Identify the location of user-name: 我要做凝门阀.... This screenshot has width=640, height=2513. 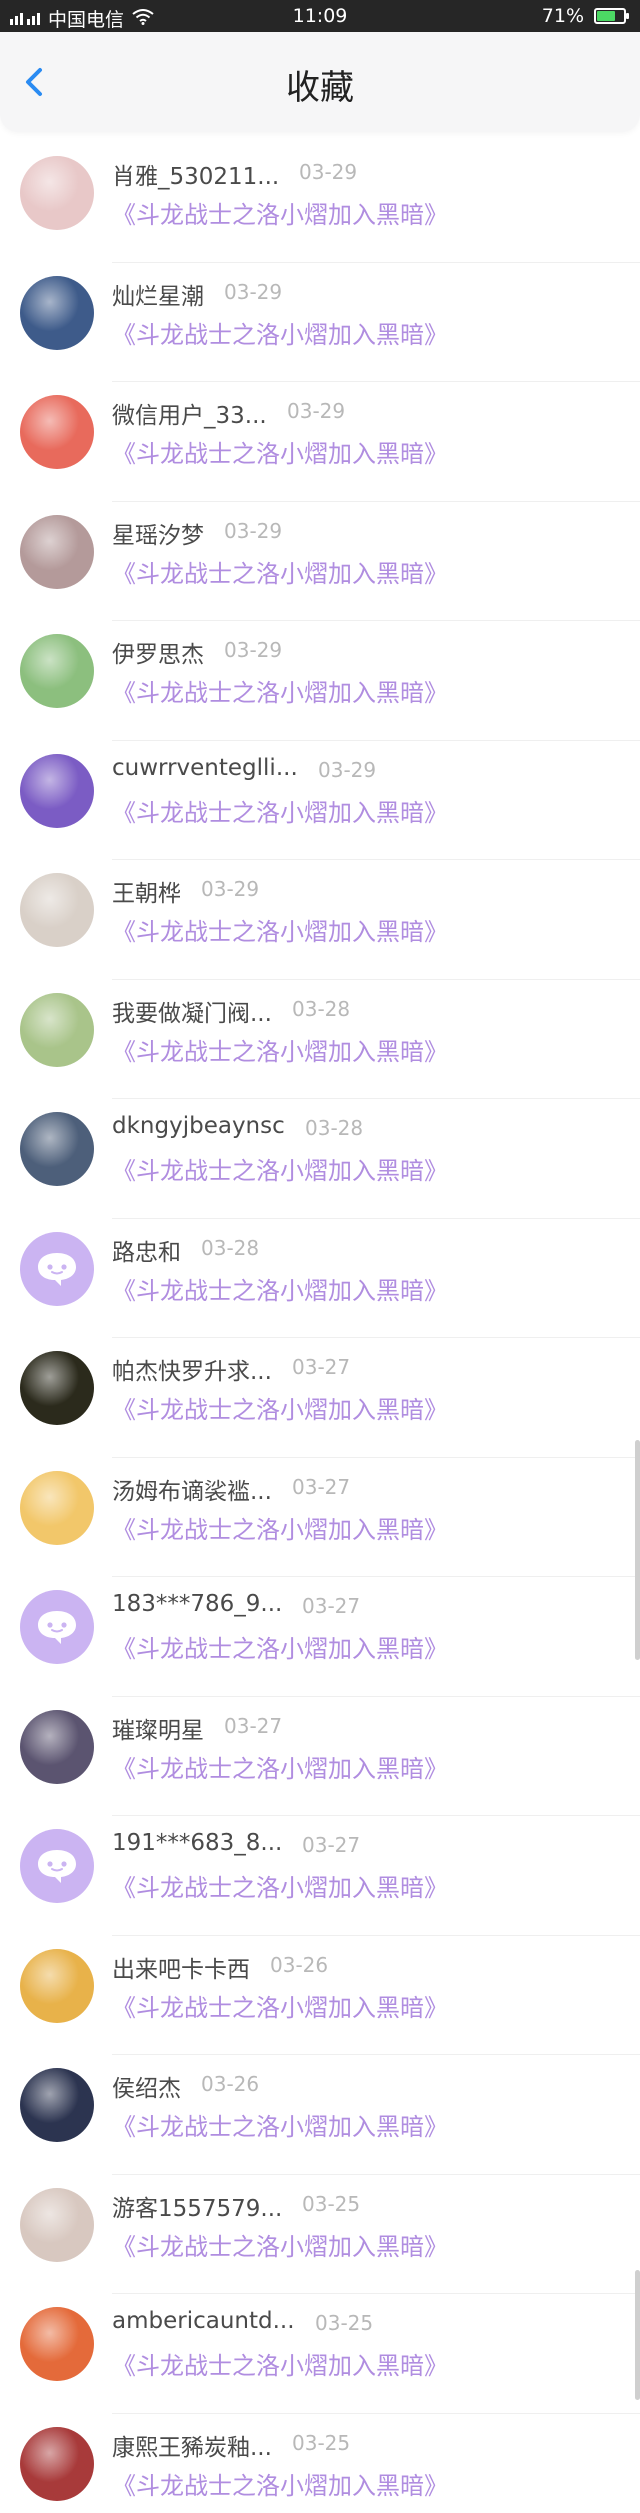
(192, 1011).